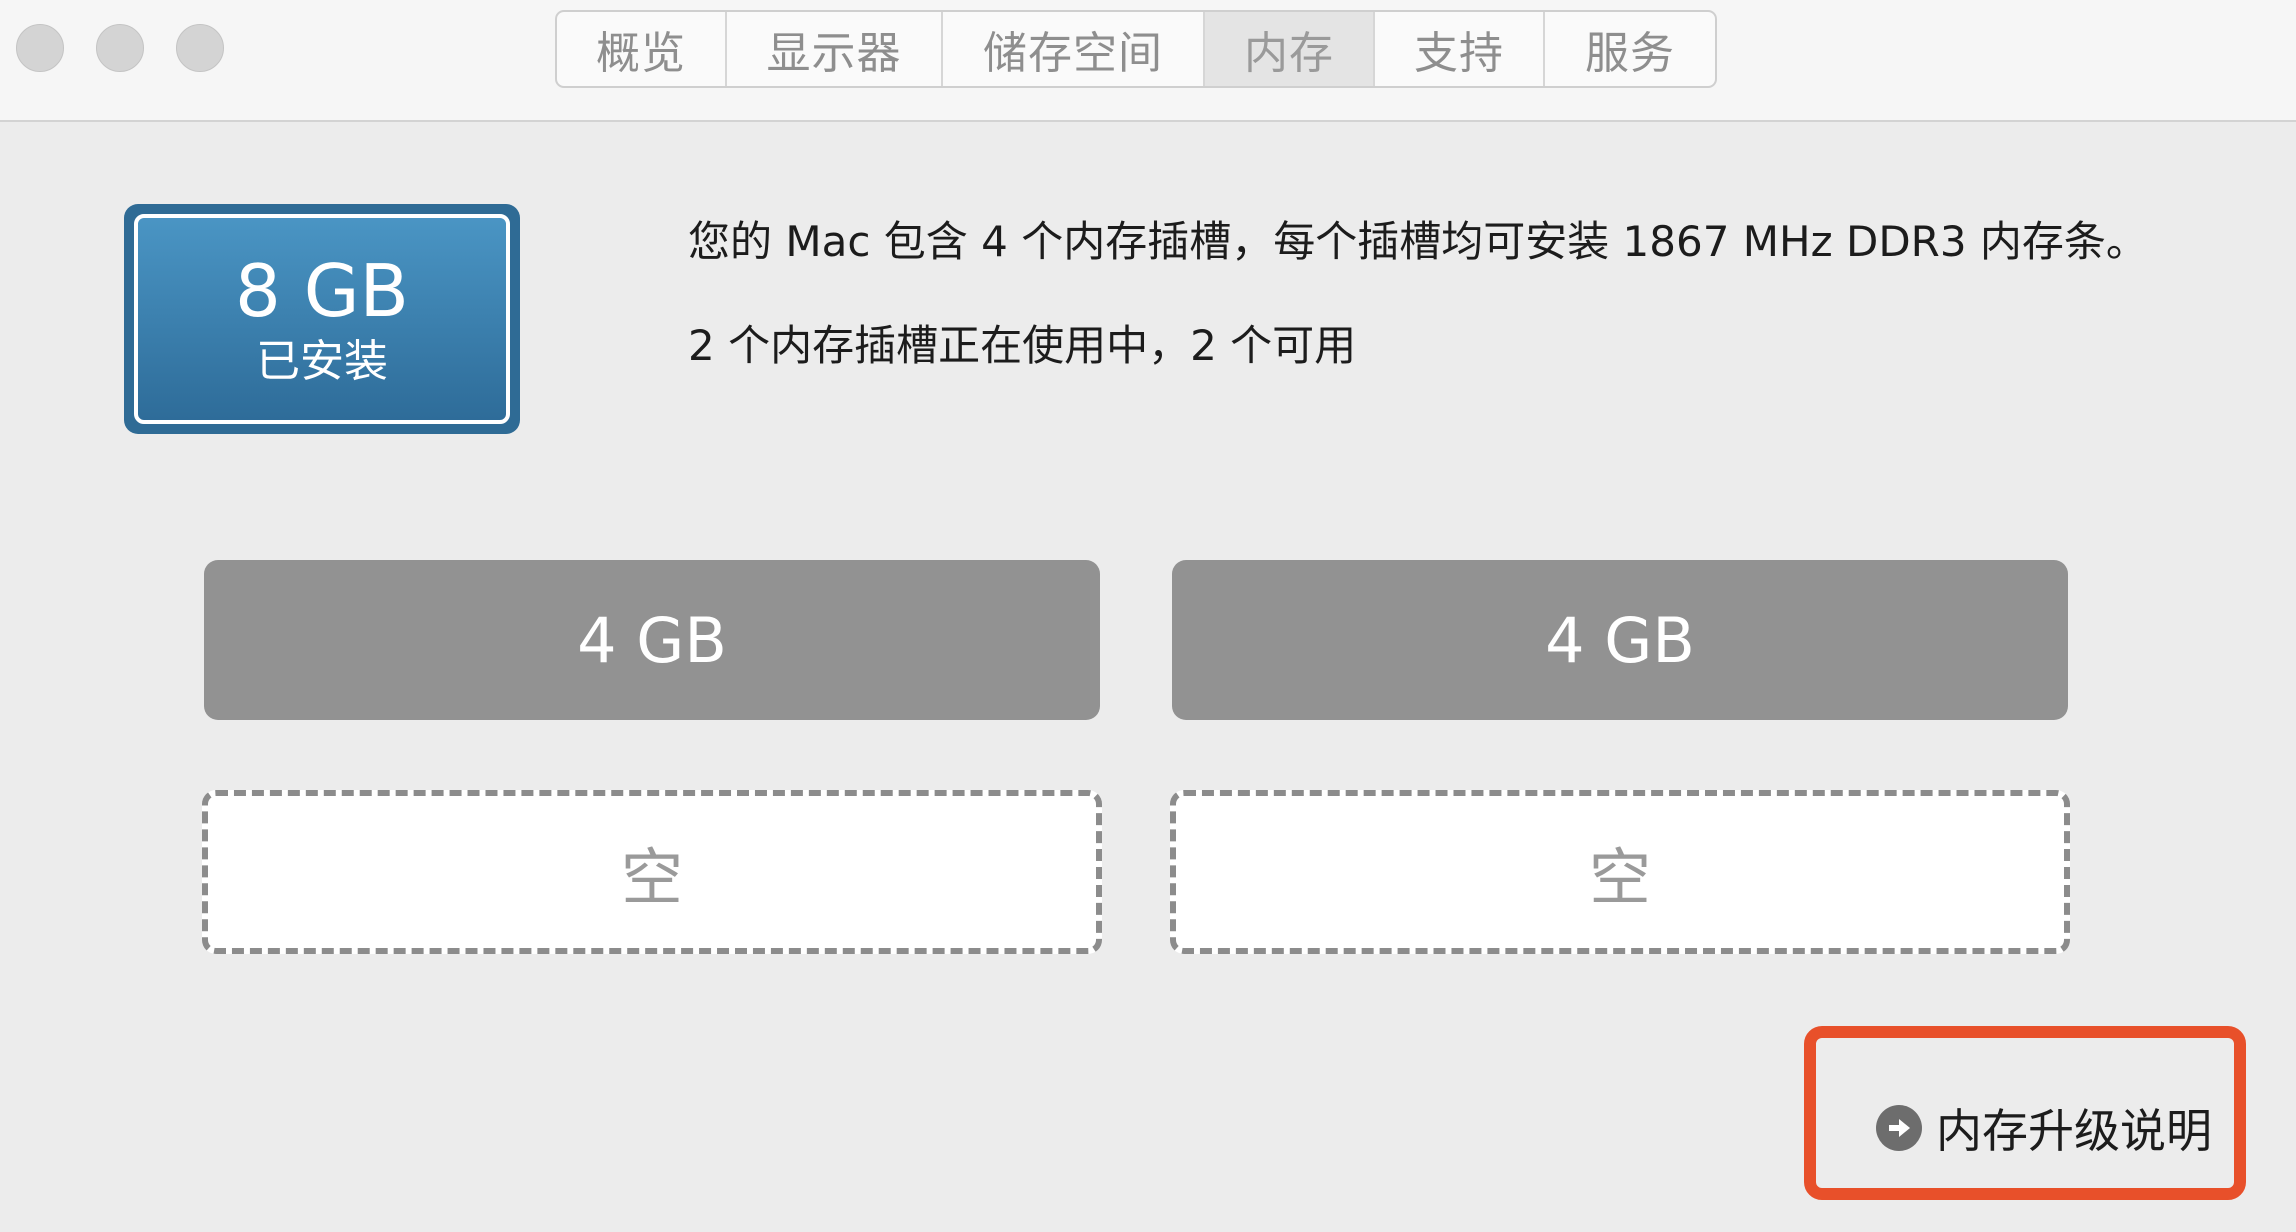 The image size is (2296, 1232). What do you see at coordinates (2074, 1131) in the screenshot?
I see `memory-upgrade-instructions-label: 内存升级说明` at bounding box center [2074, 1131].